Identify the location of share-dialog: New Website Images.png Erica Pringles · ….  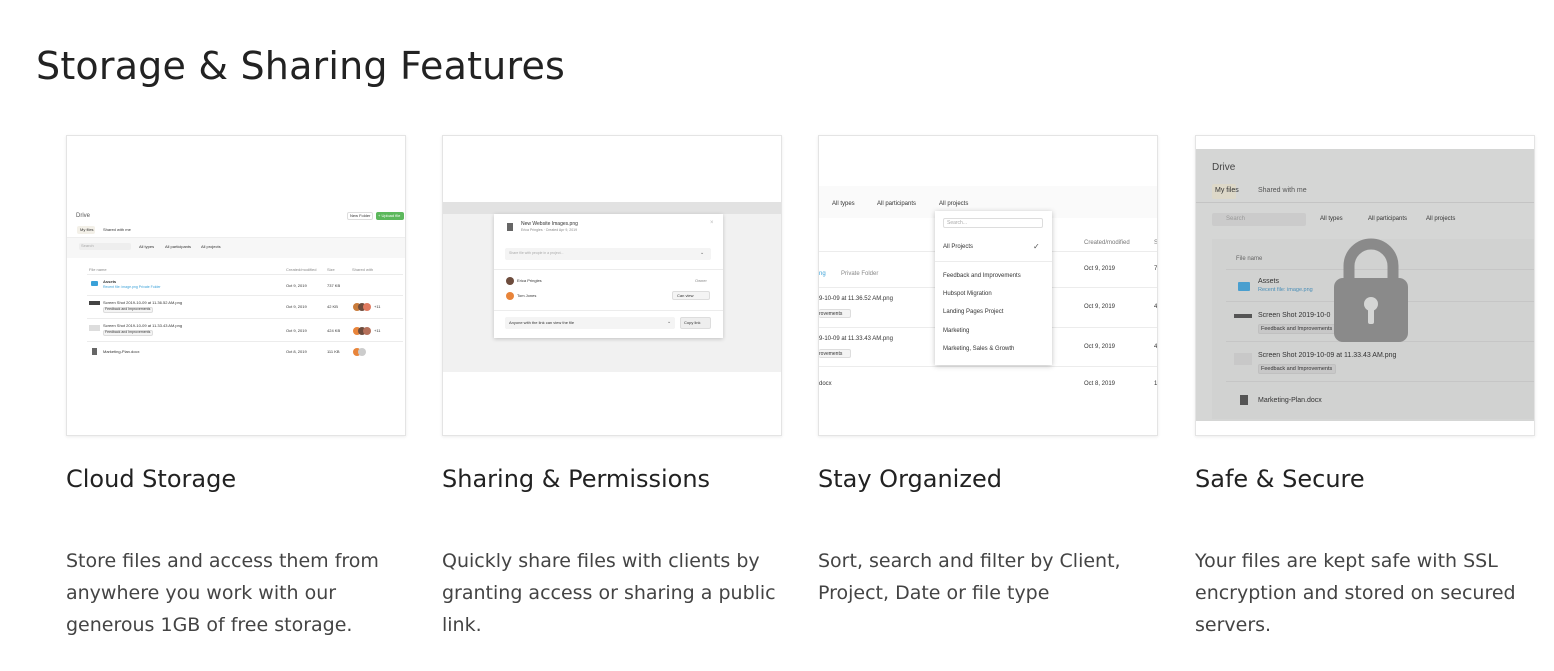
(608, 276).